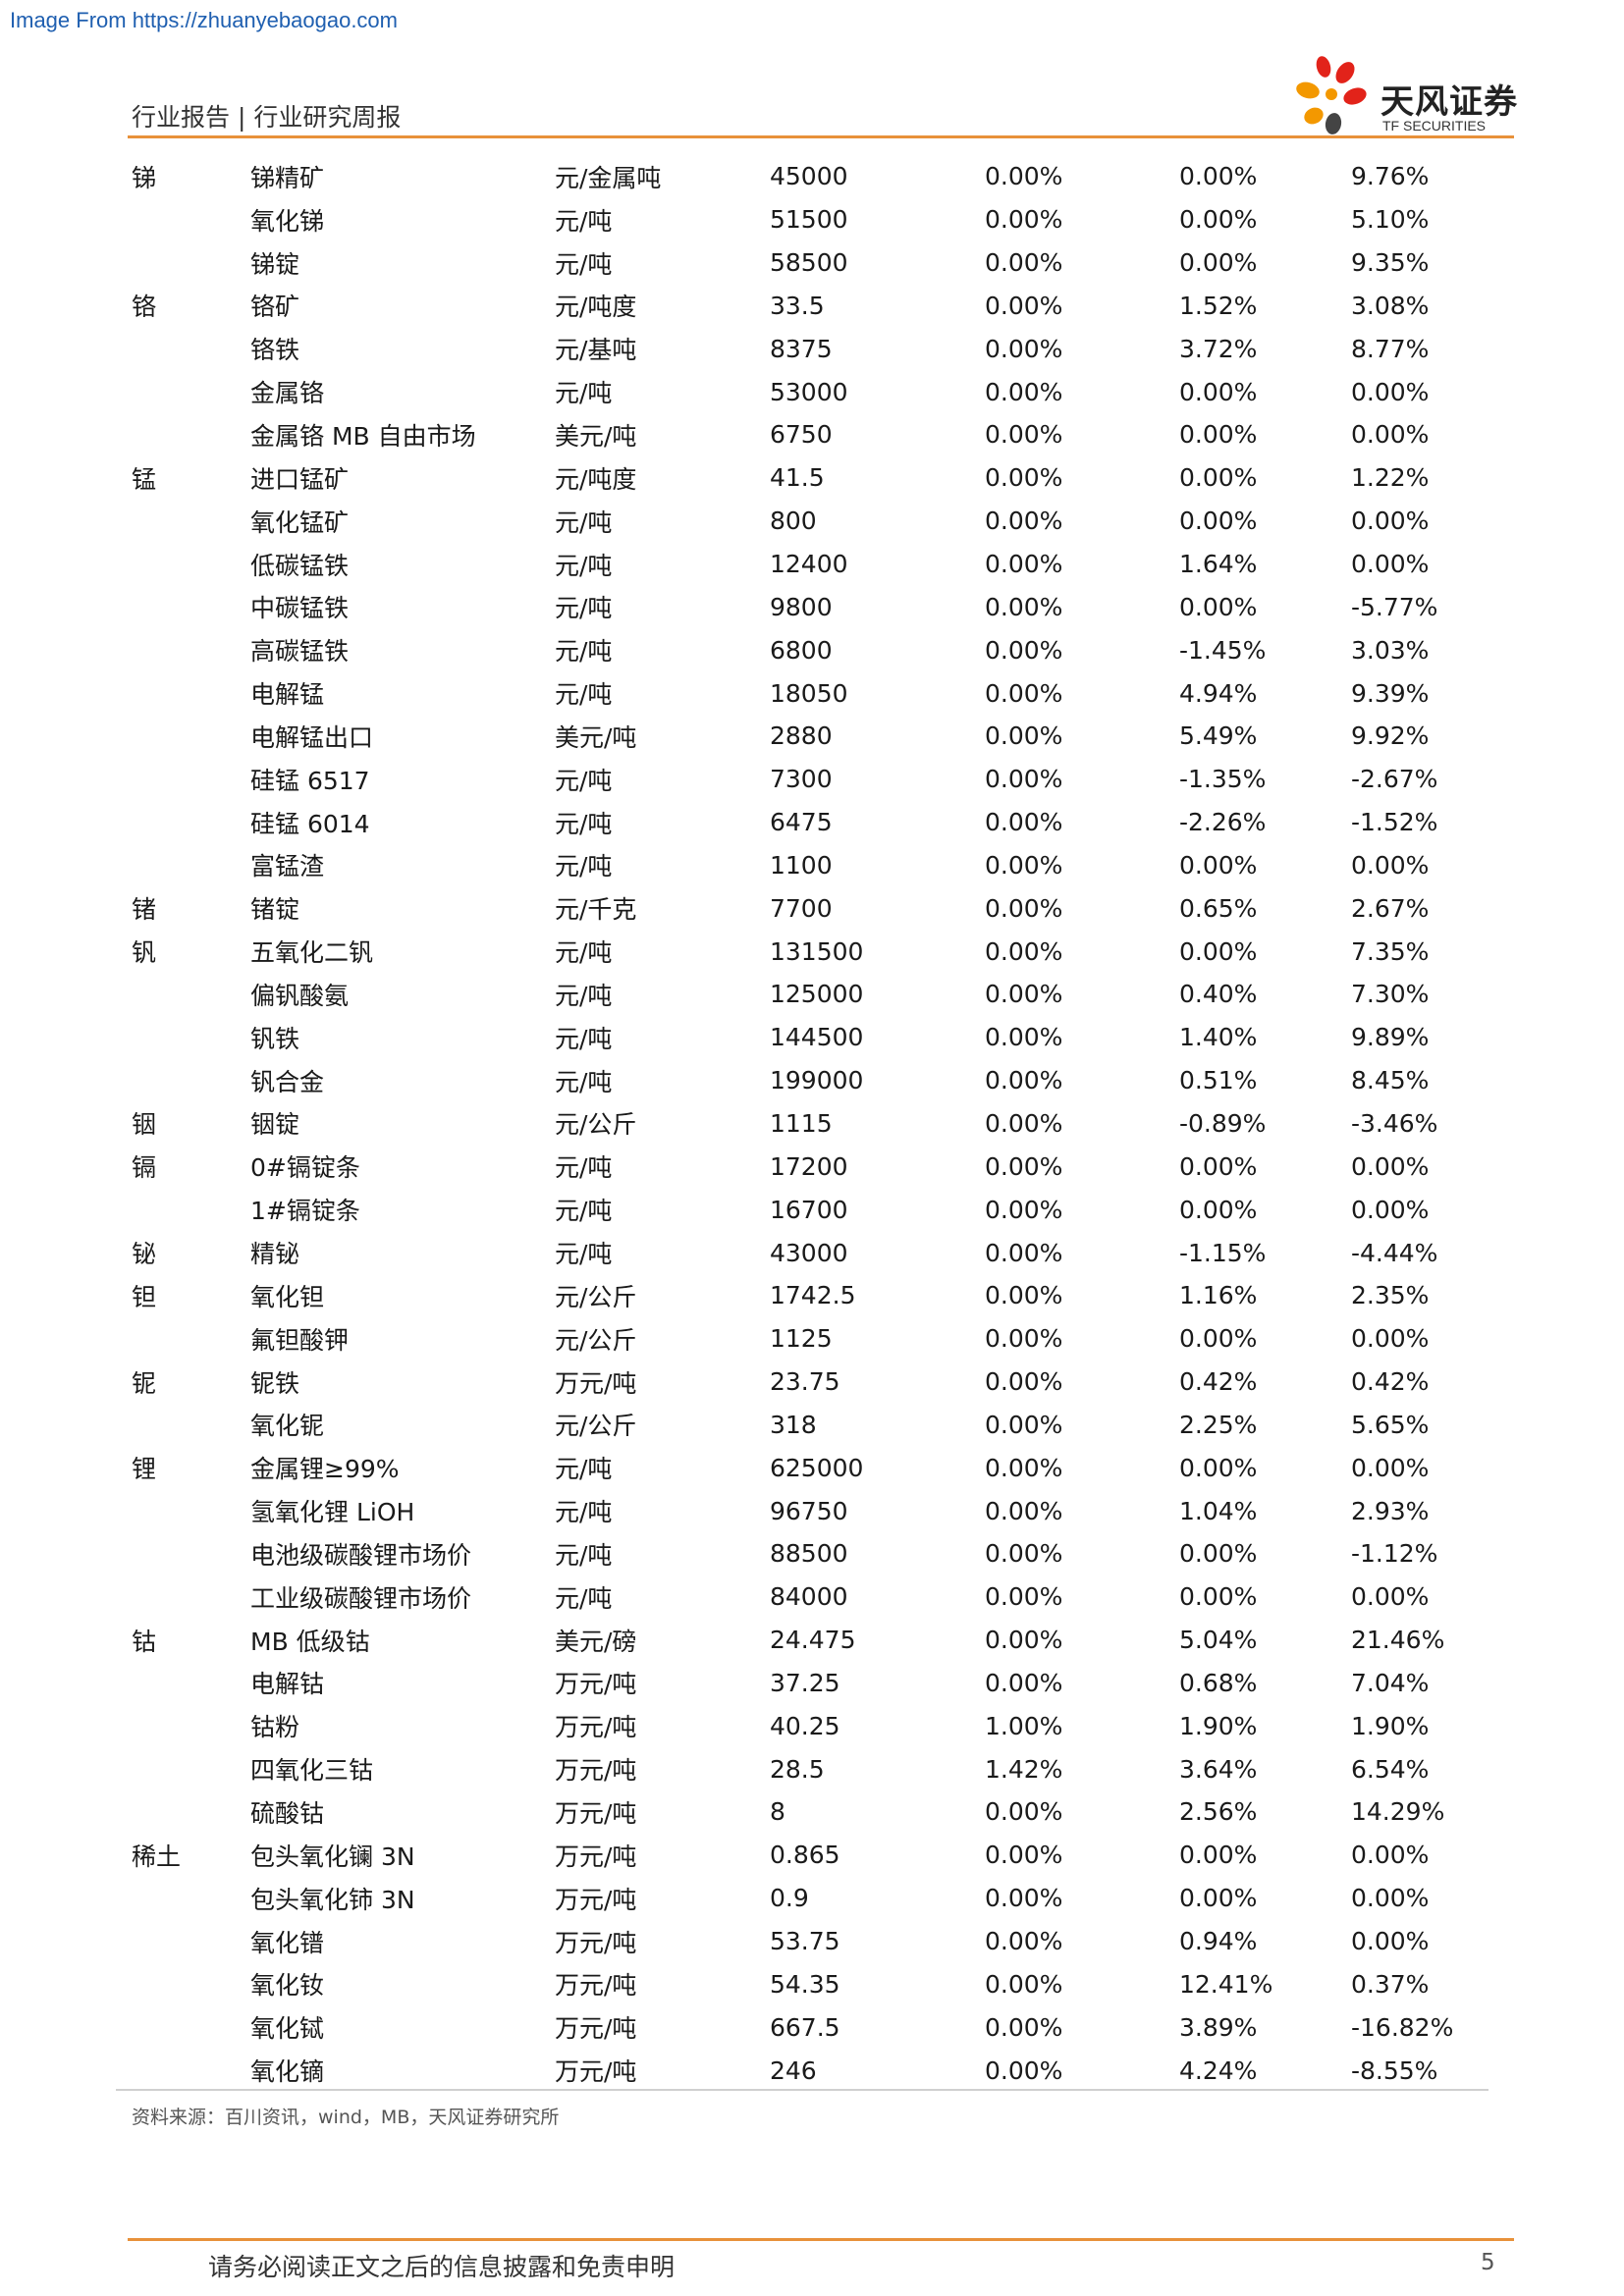  I want to click on yearly-change-cell: 5.10%, so click(1390, 220).